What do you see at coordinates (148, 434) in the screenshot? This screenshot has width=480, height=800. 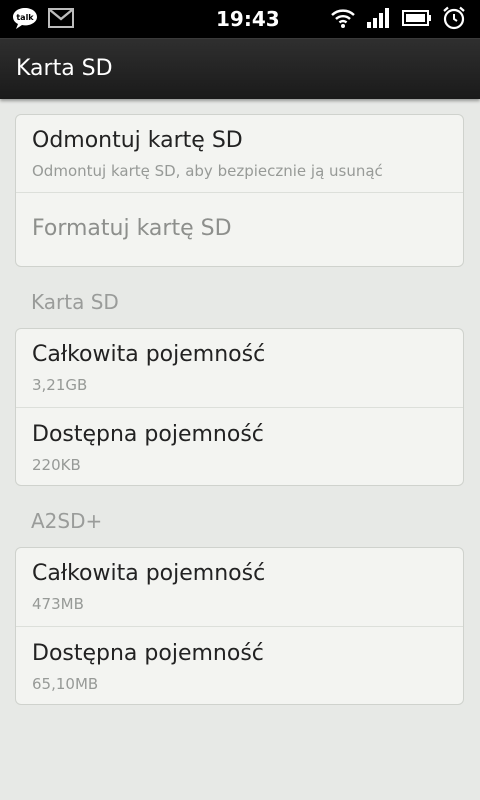 I see `sd-available-capacity-title: Dostępna pojemność` at bounding box center [148, 434].